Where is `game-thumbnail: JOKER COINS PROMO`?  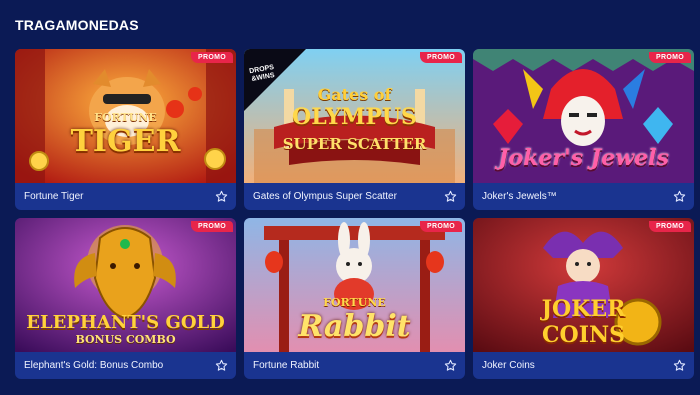 game-thumbnail: JOKER COINS PROMO is located at coordinates (583, 285).